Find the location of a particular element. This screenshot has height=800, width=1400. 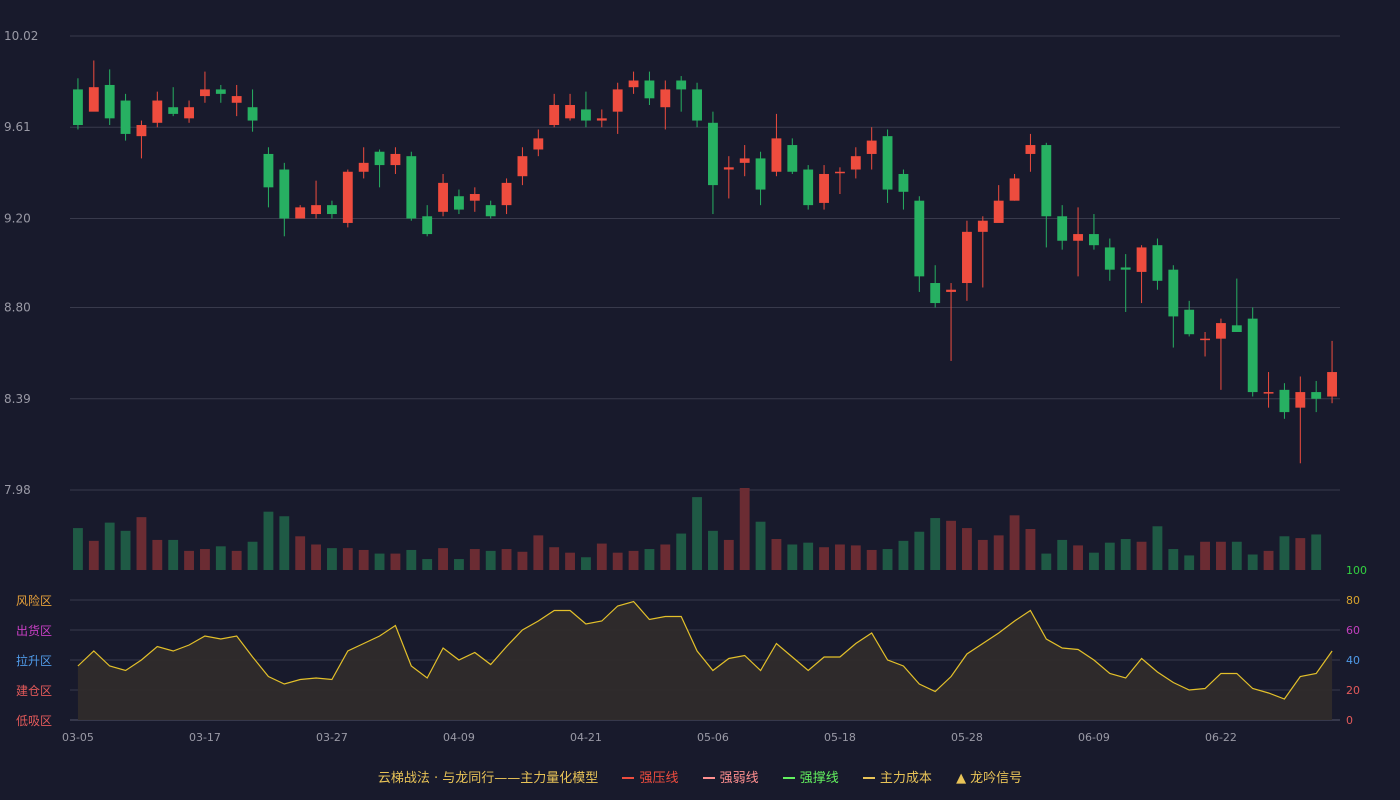

x-tick-label: 04-21 is located at coordinates (586, 737).